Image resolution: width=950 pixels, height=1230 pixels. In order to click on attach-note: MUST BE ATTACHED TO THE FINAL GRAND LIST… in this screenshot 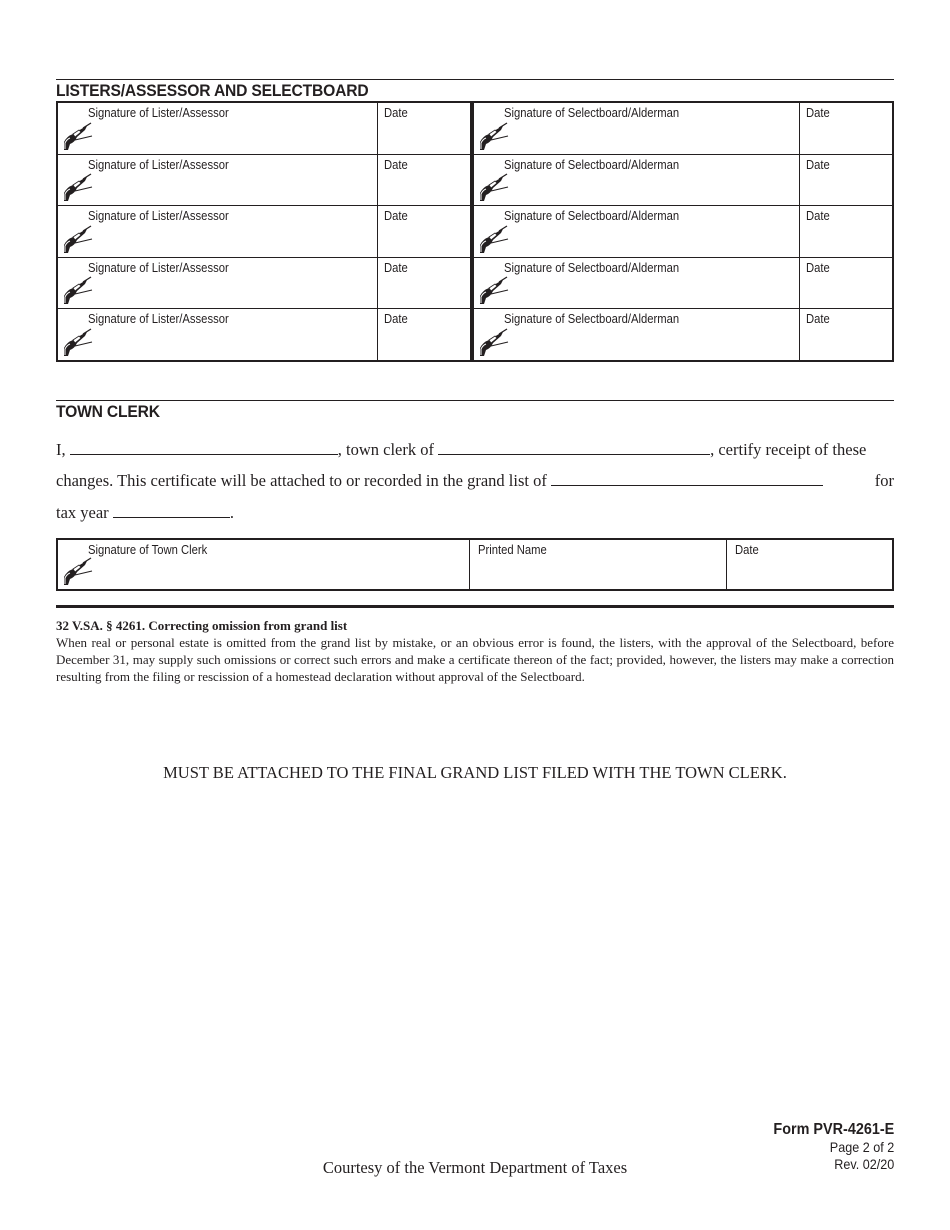, I will do `click(475, 772)`.